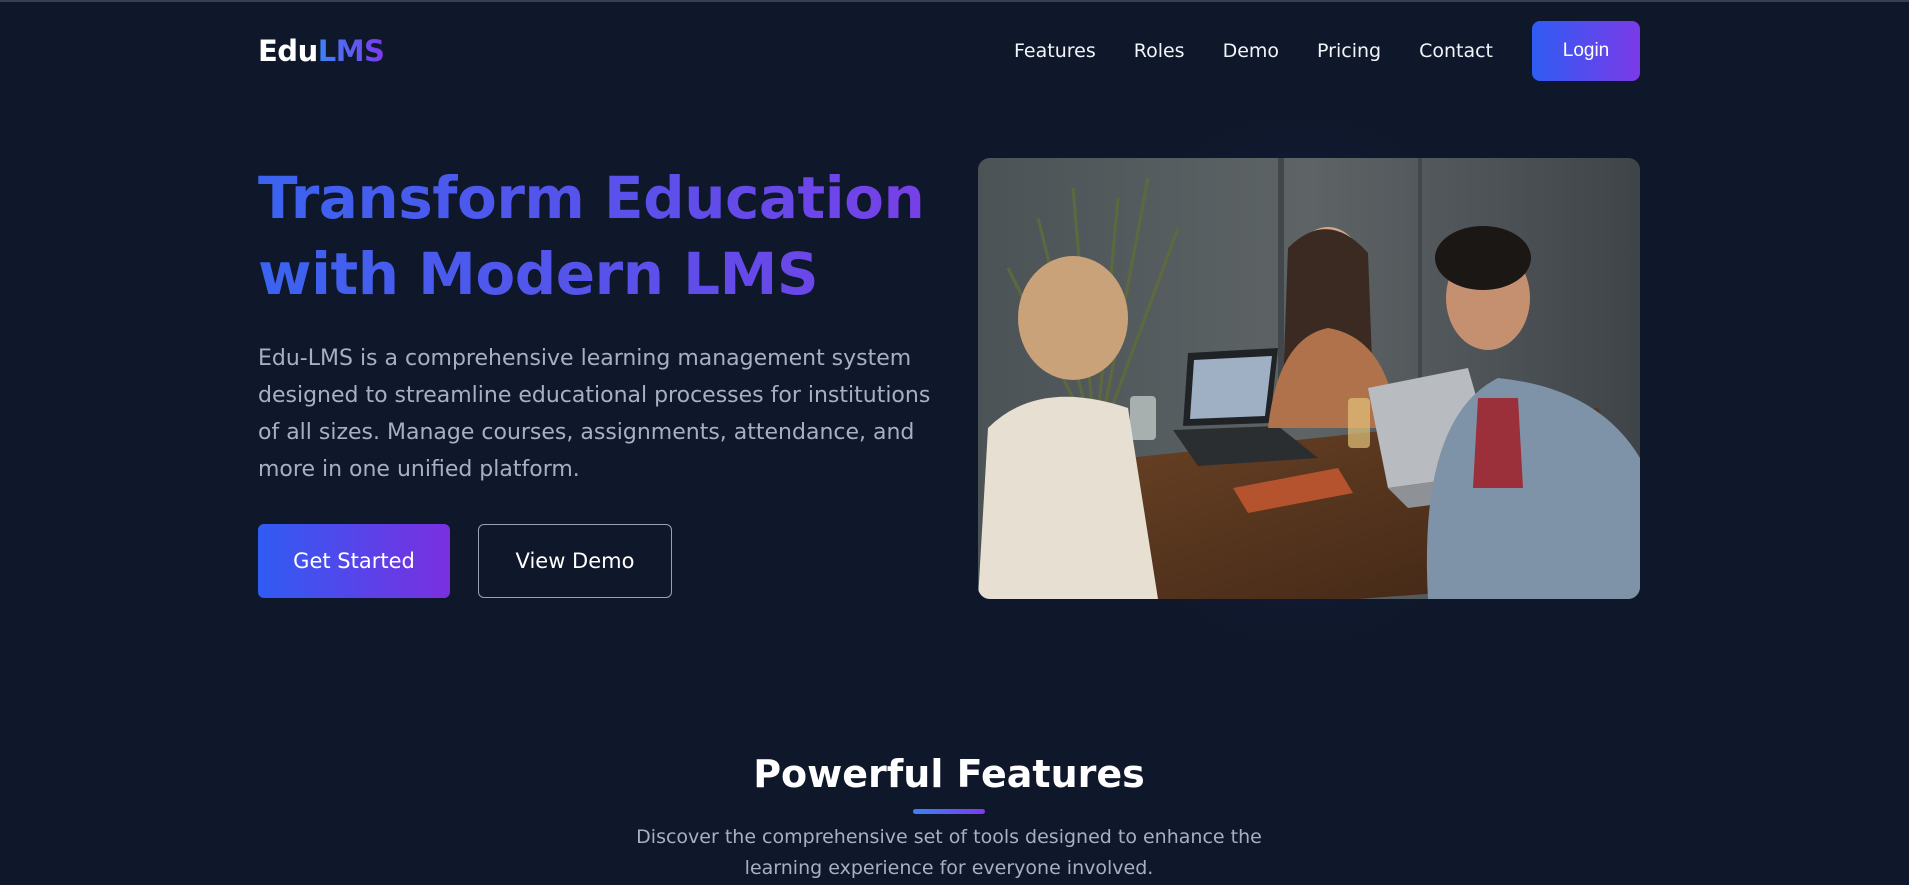 This screenshot has width=1909, height=885. Describe the element at coordinates (591, 198) in the screenshot. I see `hero-title-line1: Transform Education` at that location.